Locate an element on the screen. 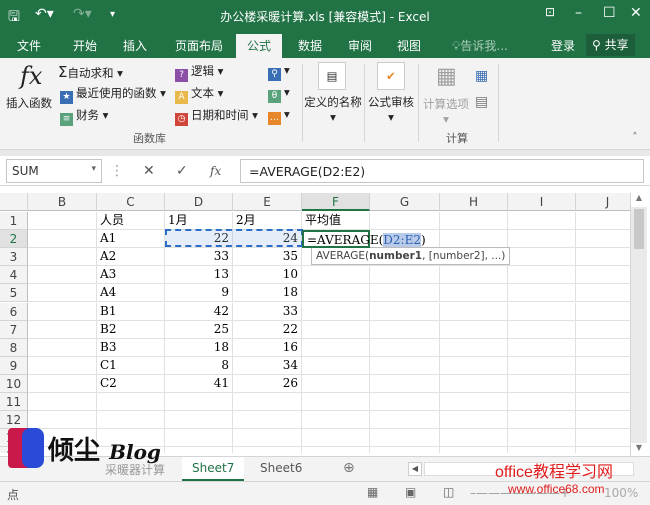  financial-button: ≡ 财务 ▾ is located at coordinates (84, 116).